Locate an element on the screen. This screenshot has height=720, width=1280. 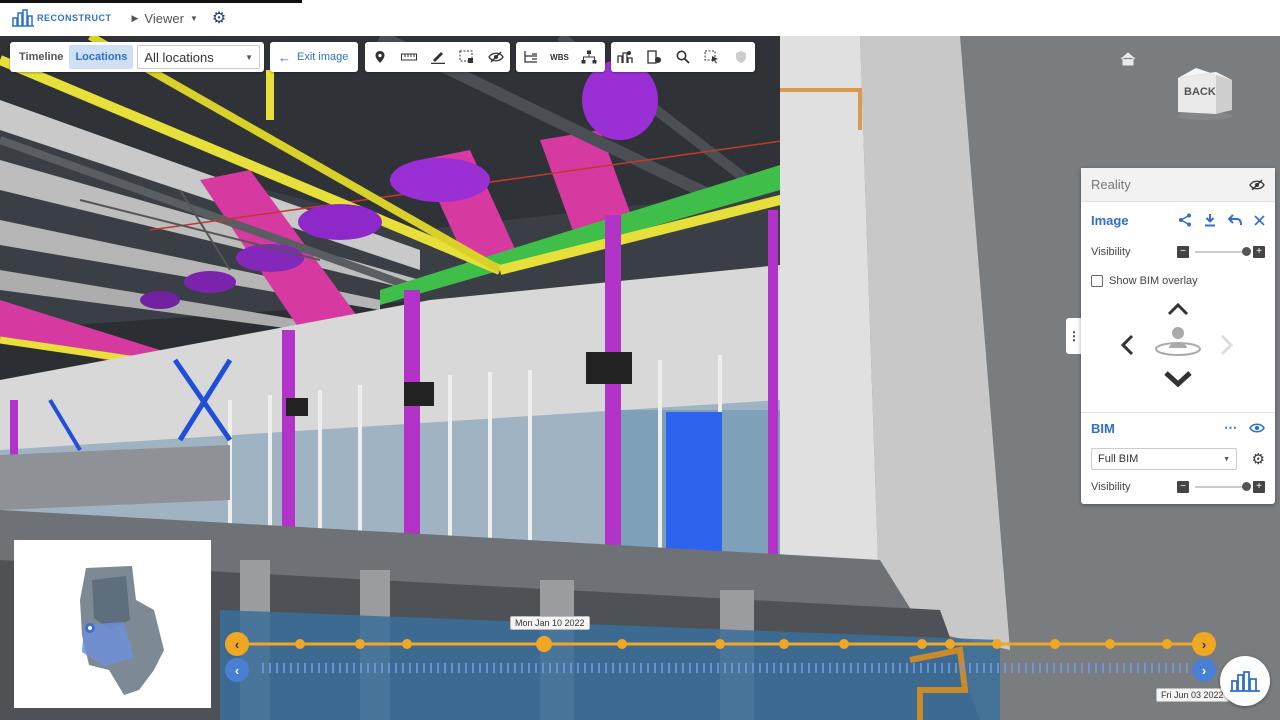
image-actions is located at coordinates (1221, 220).